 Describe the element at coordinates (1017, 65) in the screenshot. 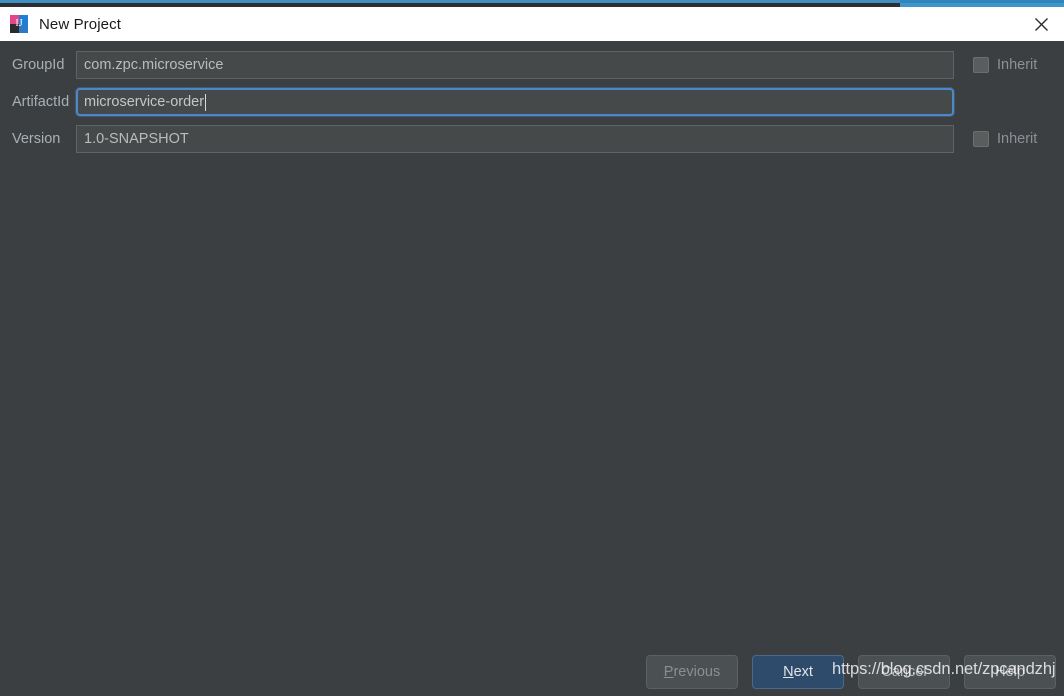

I see `groupid-inherit-label: Inherit` at that location.